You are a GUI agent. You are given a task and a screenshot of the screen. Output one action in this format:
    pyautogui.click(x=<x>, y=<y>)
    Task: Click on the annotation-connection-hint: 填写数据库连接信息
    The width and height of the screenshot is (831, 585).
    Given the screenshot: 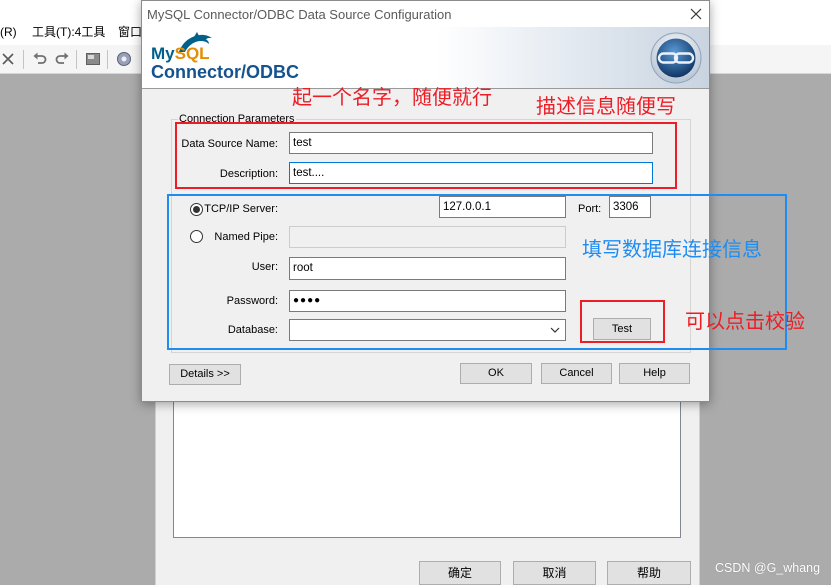 What is the action you would take?
    pyautogui.click(x=672, y=250)
    